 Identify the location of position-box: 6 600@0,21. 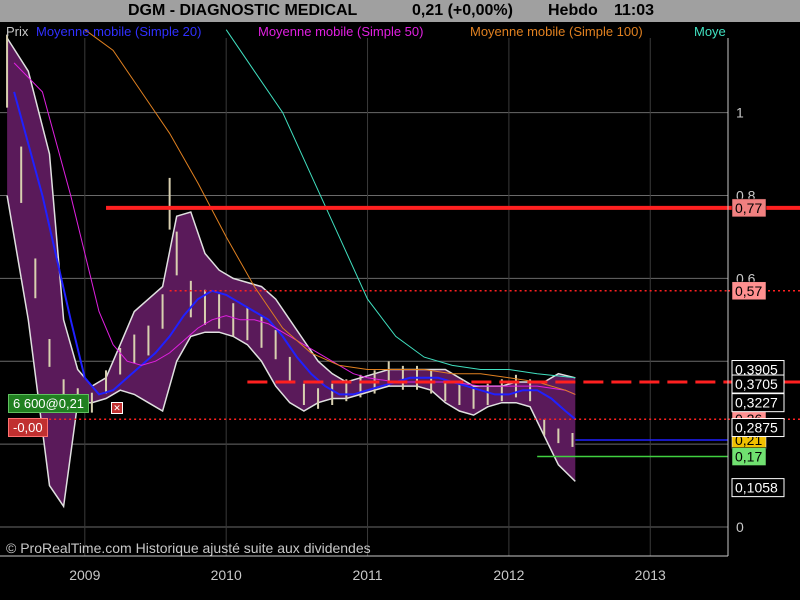
(49, 403).